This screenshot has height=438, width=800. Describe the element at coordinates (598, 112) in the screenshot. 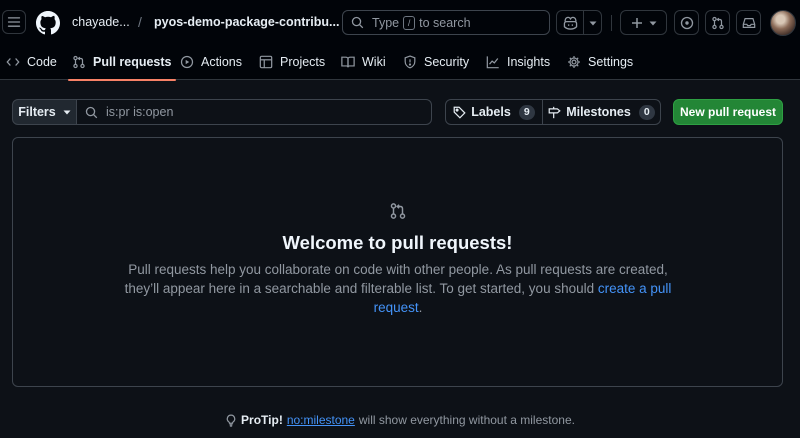

I see `milestones-label: Milestones` at that location.